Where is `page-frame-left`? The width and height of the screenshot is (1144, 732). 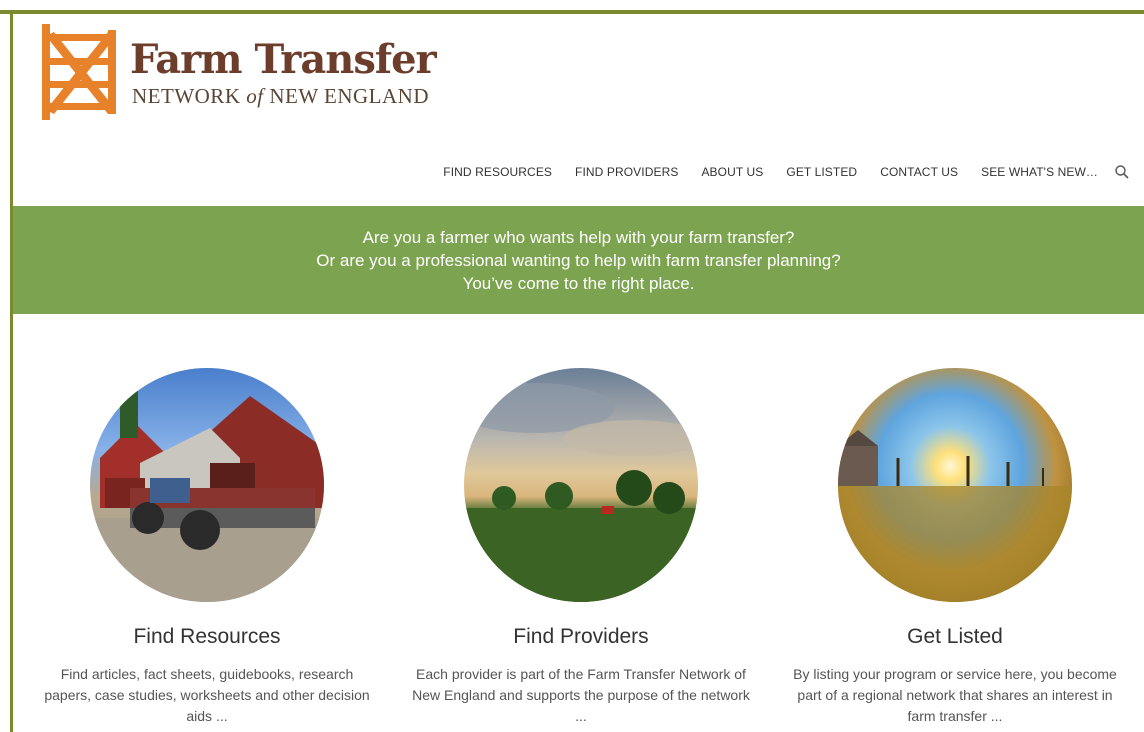 page-frame-left is located at coordinates (11, 371).